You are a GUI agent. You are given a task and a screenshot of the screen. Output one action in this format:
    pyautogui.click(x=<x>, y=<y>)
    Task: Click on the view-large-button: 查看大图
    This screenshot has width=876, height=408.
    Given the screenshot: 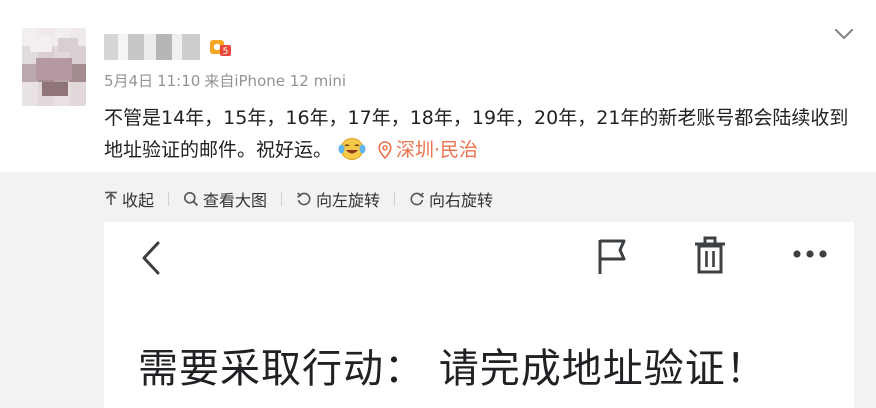 What is the action you would take?
    pyautogui.click(x=225, y=199)
    